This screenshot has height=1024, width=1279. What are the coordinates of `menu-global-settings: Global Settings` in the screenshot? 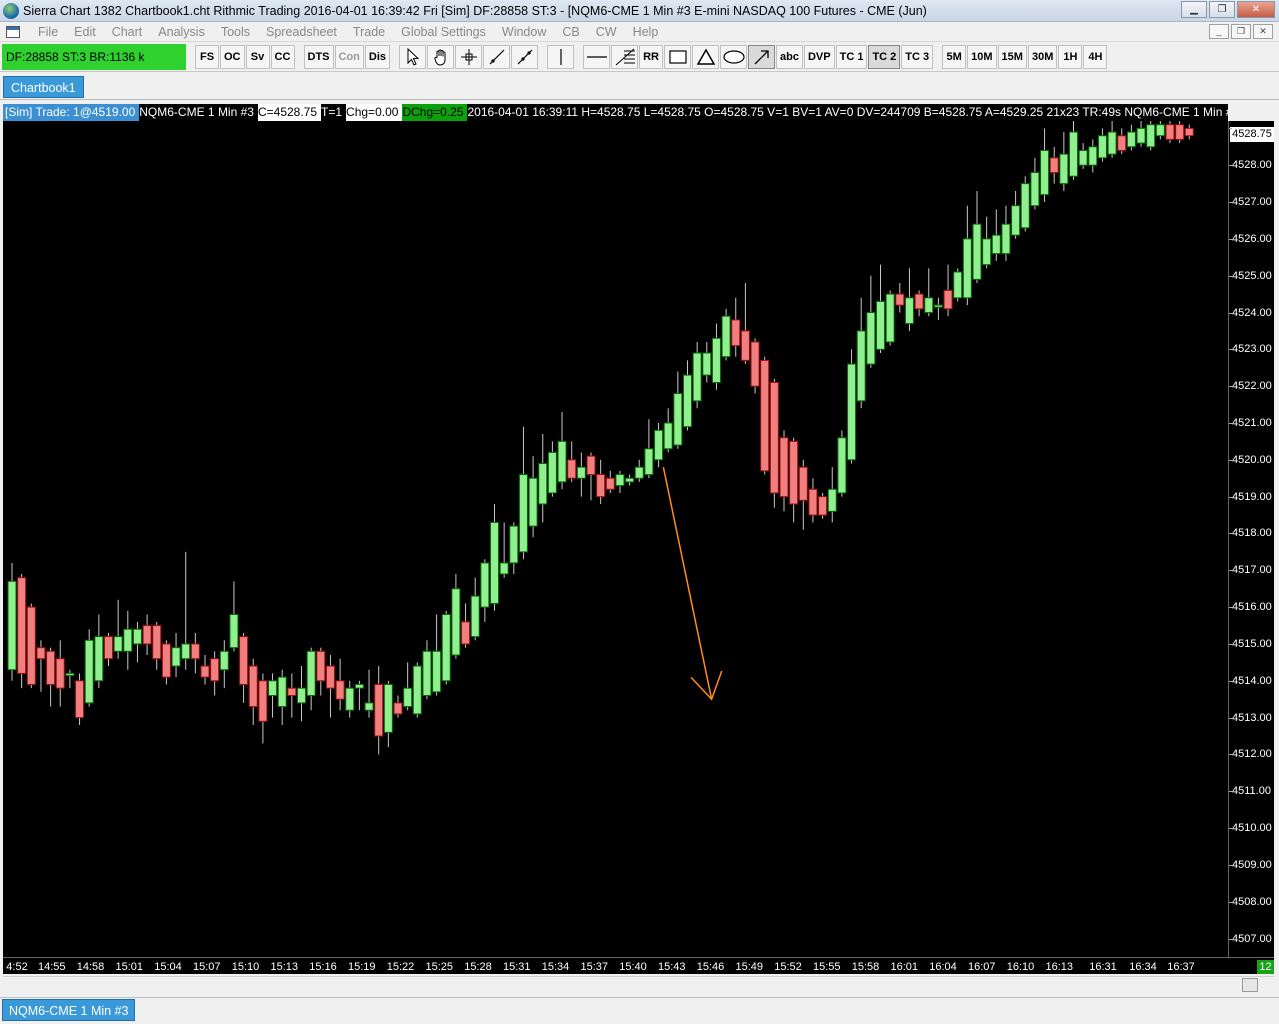 It's located at (443, 32).